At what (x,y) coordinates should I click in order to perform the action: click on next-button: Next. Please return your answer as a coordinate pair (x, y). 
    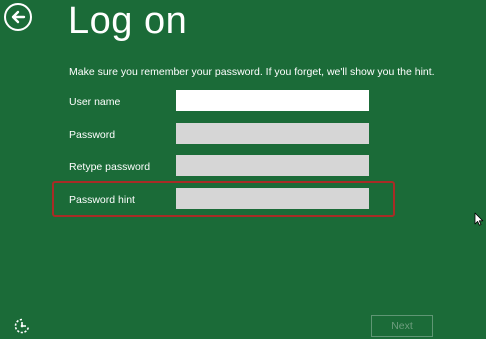
    Looking at the image, I should click on (402, 326).